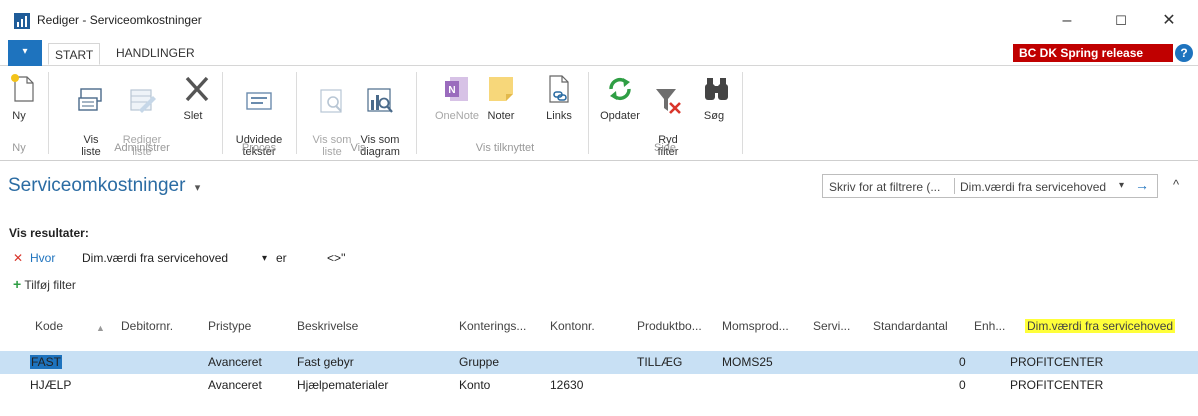 The height and width of the screenshot is (416, 1198). Describe the element at coordinates (22, 88) in the screenshot. I see `new-document-icon` at that location.